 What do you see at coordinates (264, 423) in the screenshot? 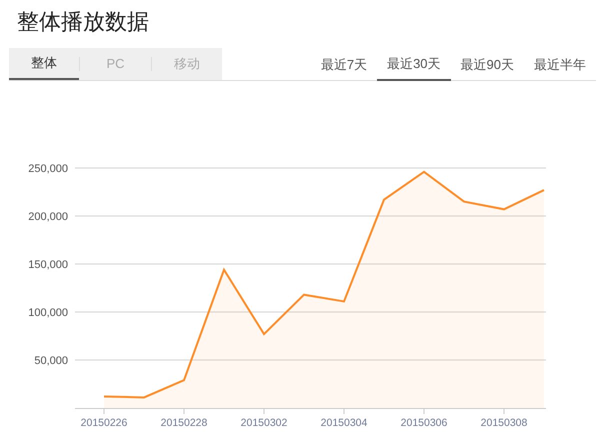
I see `x-axis-label: 20150302` at bounding box center [264, 423].